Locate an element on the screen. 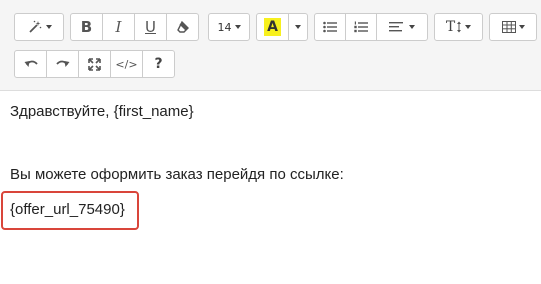 The height and width of the screenshot is (284, 541). table-icon is located at coordinates (508, 27).